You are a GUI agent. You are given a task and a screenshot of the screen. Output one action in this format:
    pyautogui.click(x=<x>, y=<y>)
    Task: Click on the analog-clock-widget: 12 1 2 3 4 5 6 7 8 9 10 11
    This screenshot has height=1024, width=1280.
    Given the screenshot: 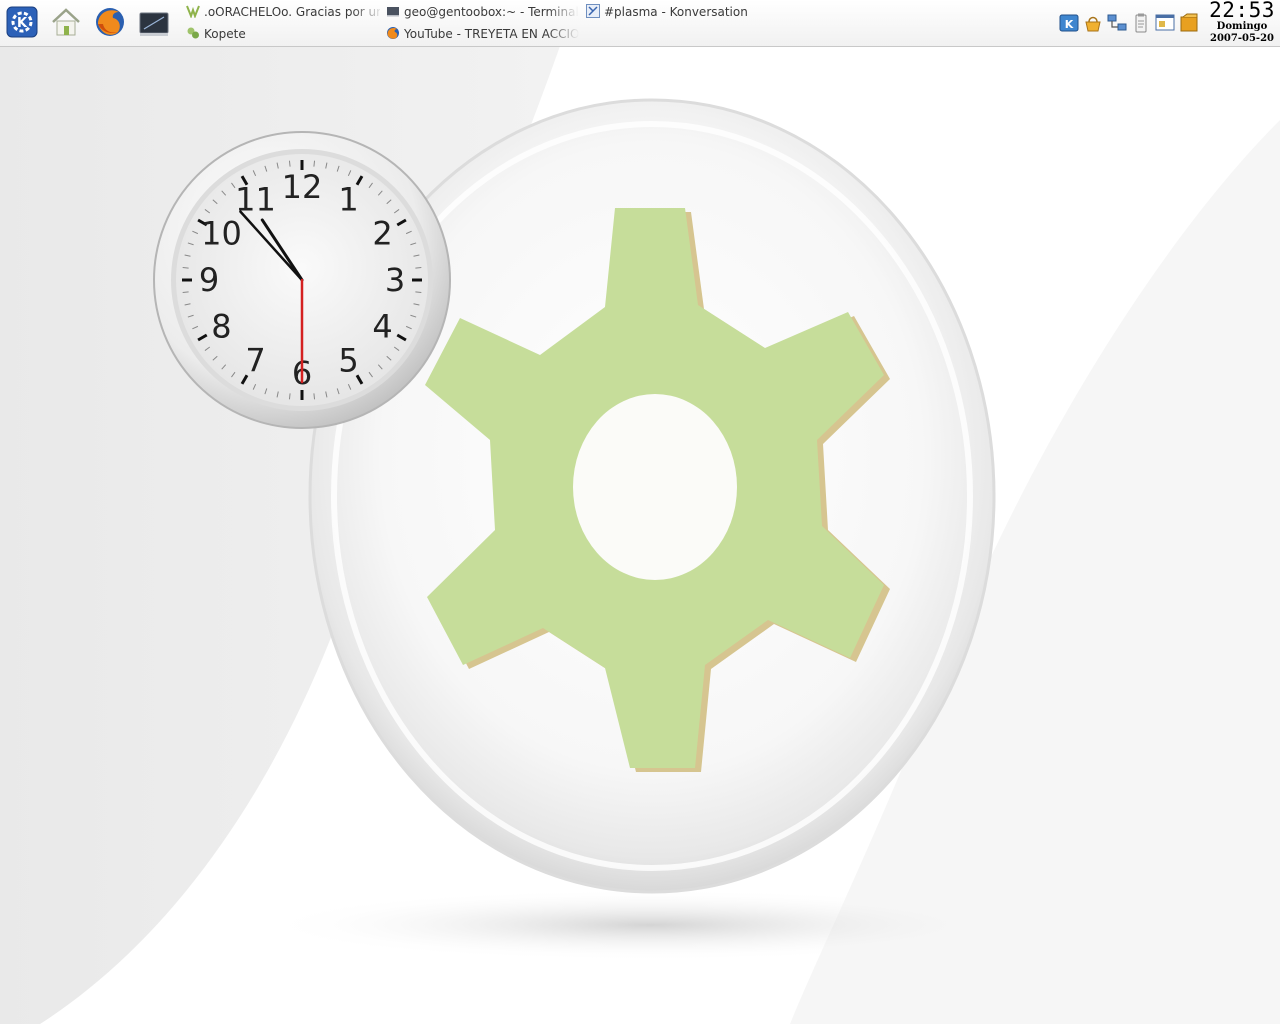 What is the action you would take?
    pyautogui.click(x=302, y=282)
    